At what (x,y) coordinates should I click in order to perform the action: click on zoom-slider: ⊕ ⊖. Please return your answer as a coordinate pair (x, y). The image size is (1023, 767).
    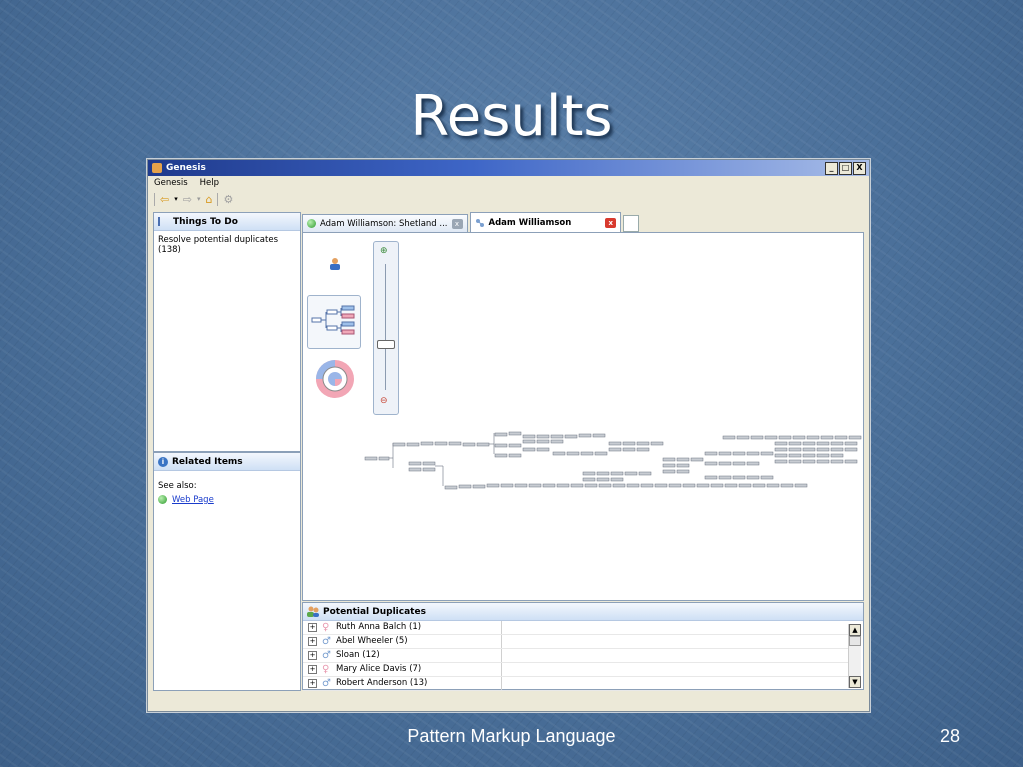
    Looking at the image, I should click on (386, 328).